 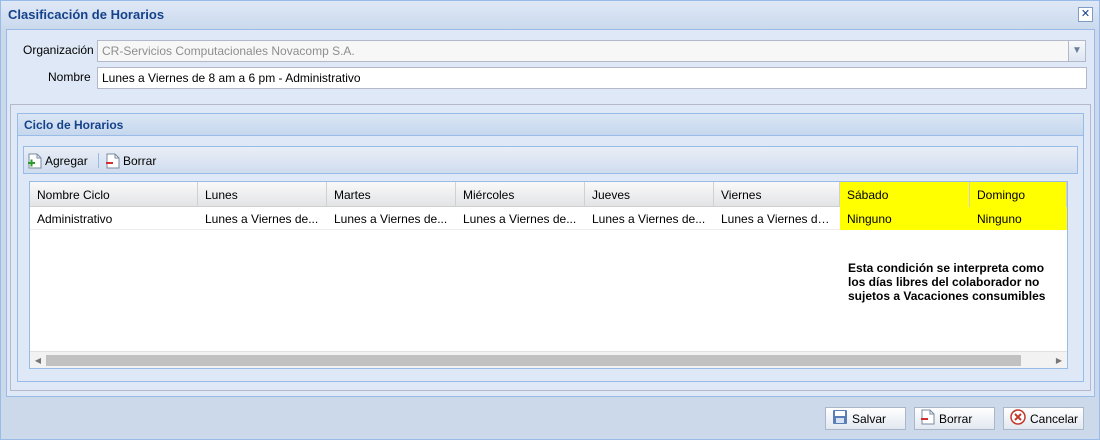 What do you see at coordinates (946, 268) in the screenshot?
I see `note-line: Esta condición se interpreta como` at bounding box center [946, 268].